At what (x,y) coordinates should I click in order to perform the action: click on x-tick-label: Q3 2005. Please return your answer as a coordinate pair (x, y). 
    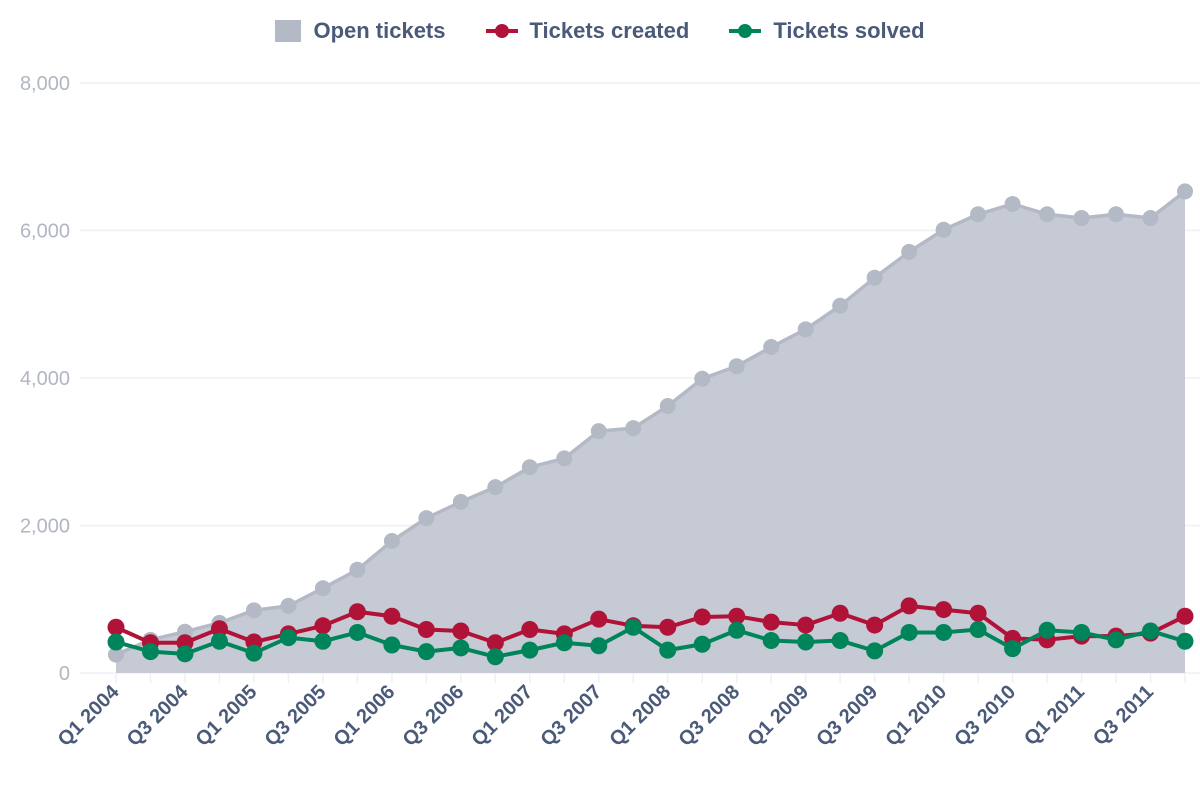
    Looking at the image, I should click on (296, 716).